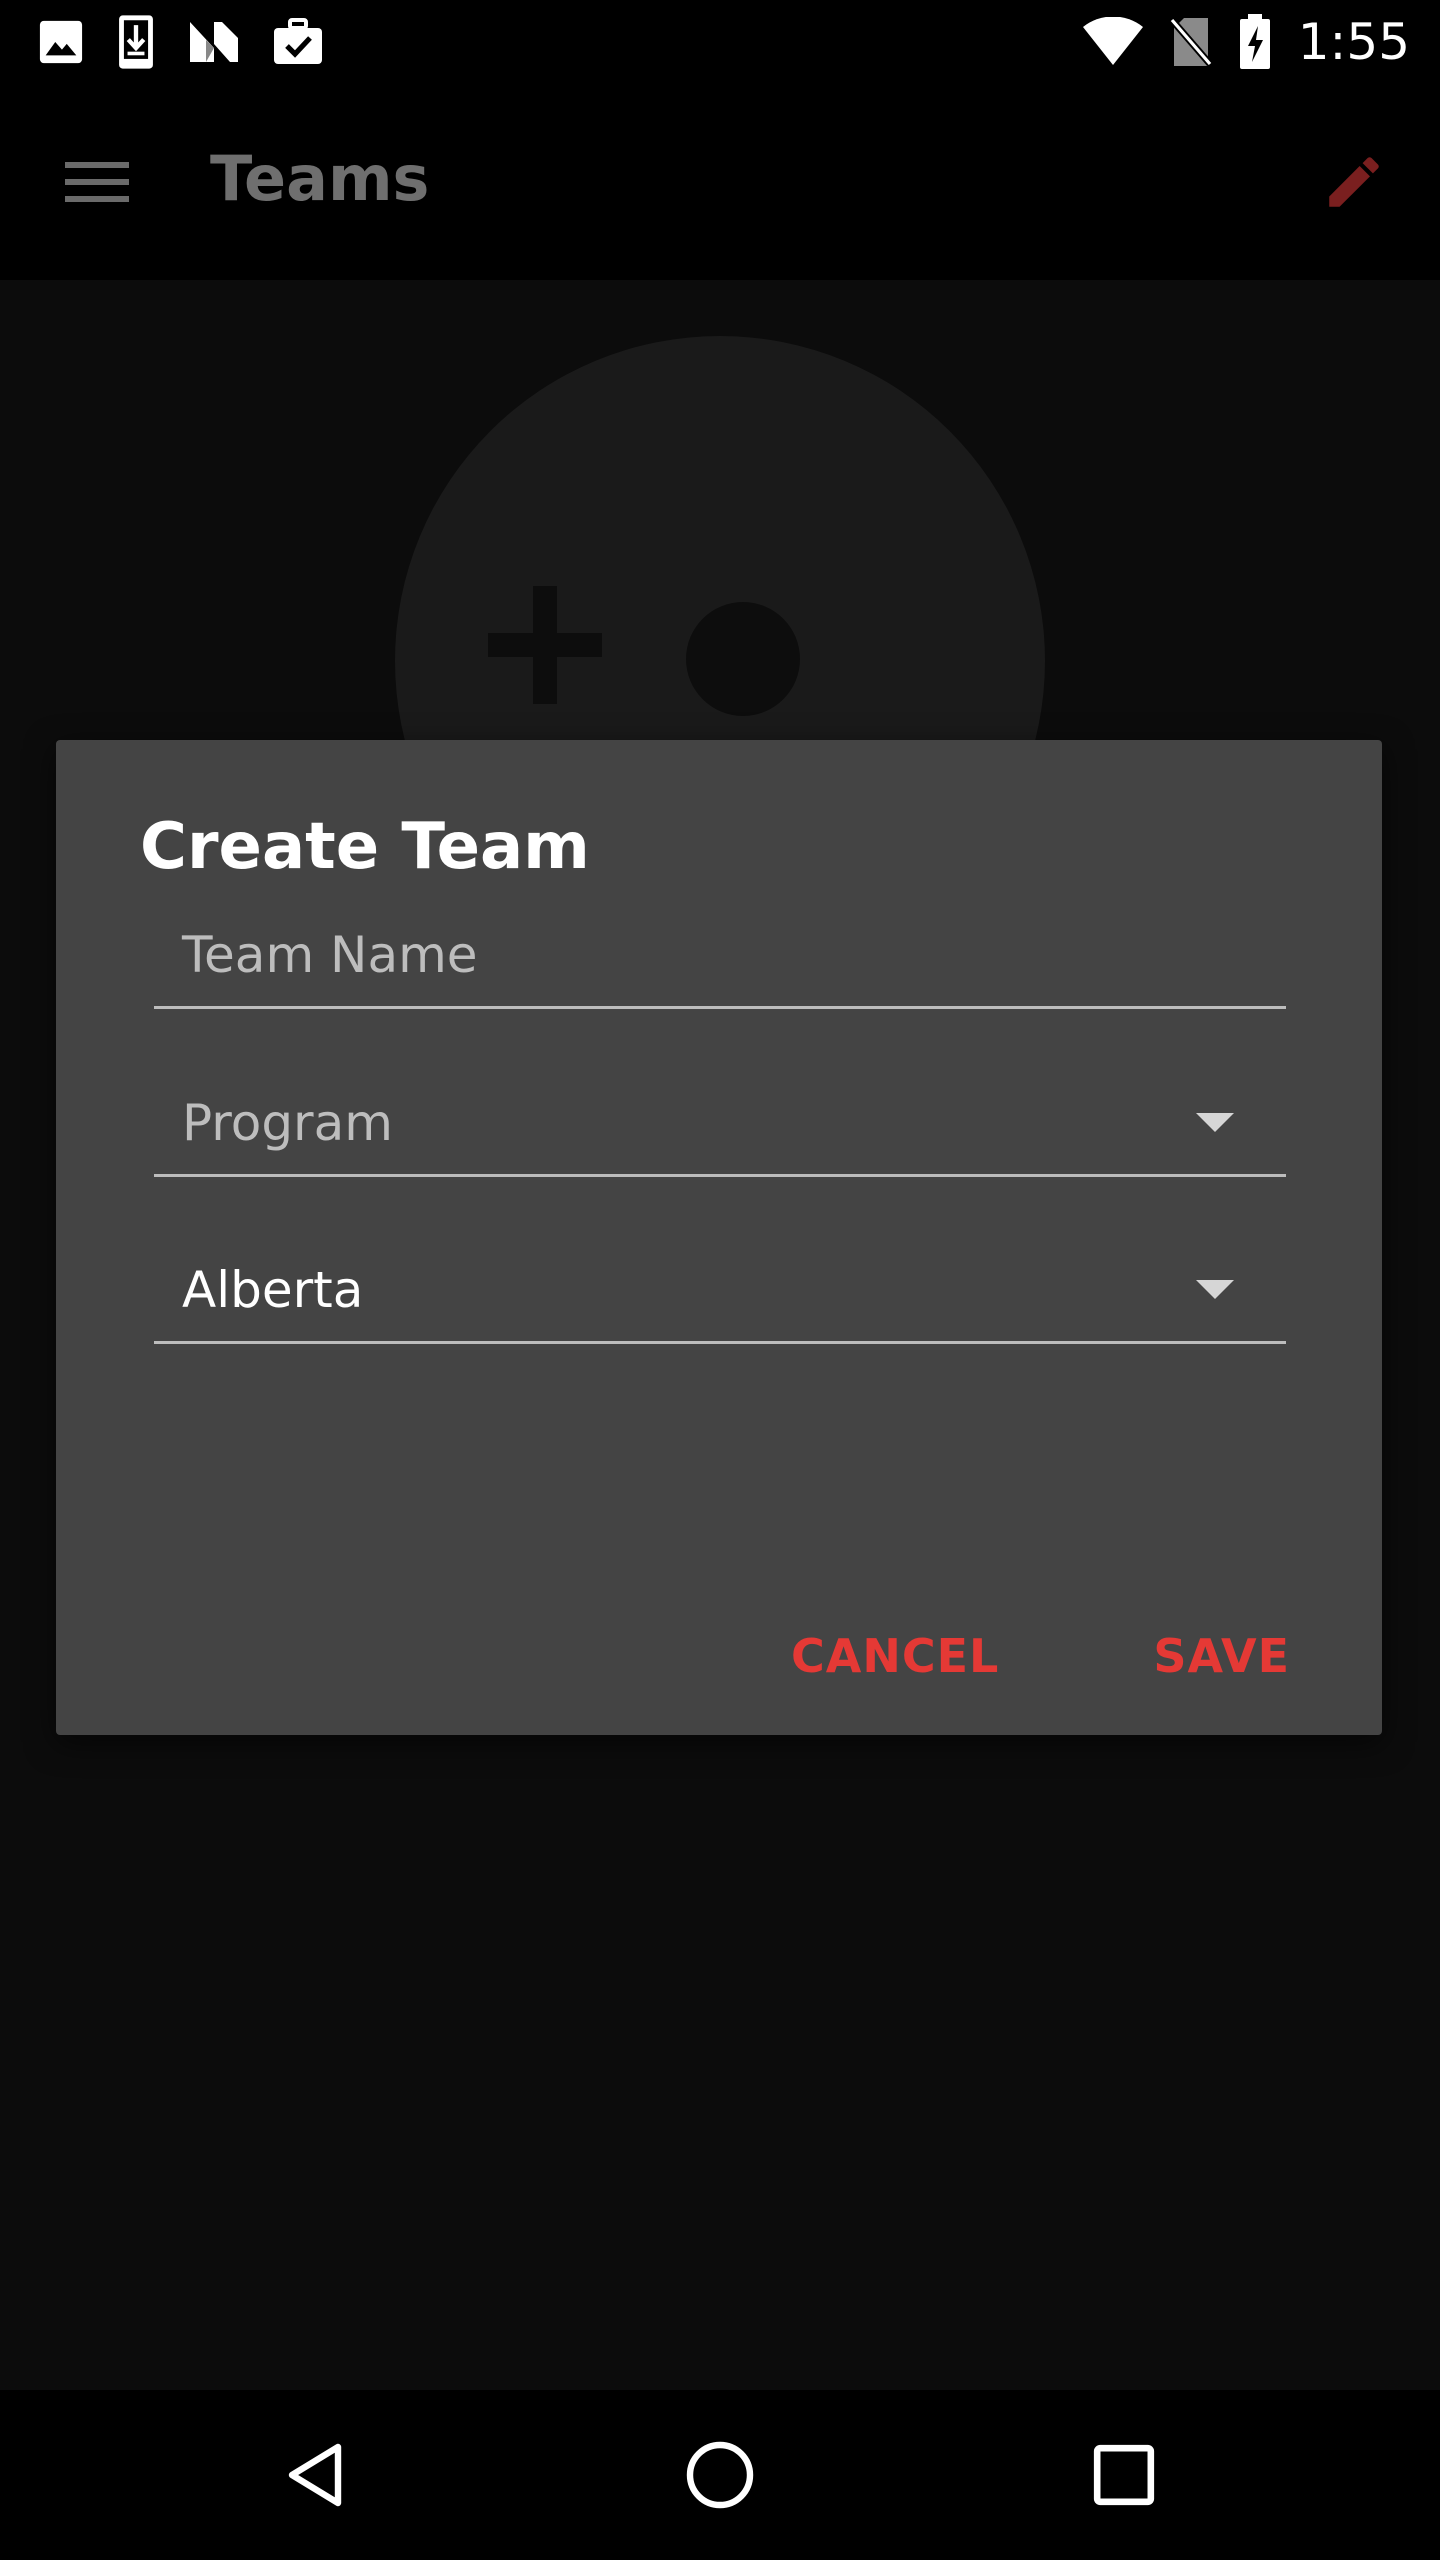 The height and width of the screenshot is (2560, 1440). What do you see at coordinates (273, 1290) in the screenshot?
I see `province-value: Alberta` at bounding box center [273, 1290].